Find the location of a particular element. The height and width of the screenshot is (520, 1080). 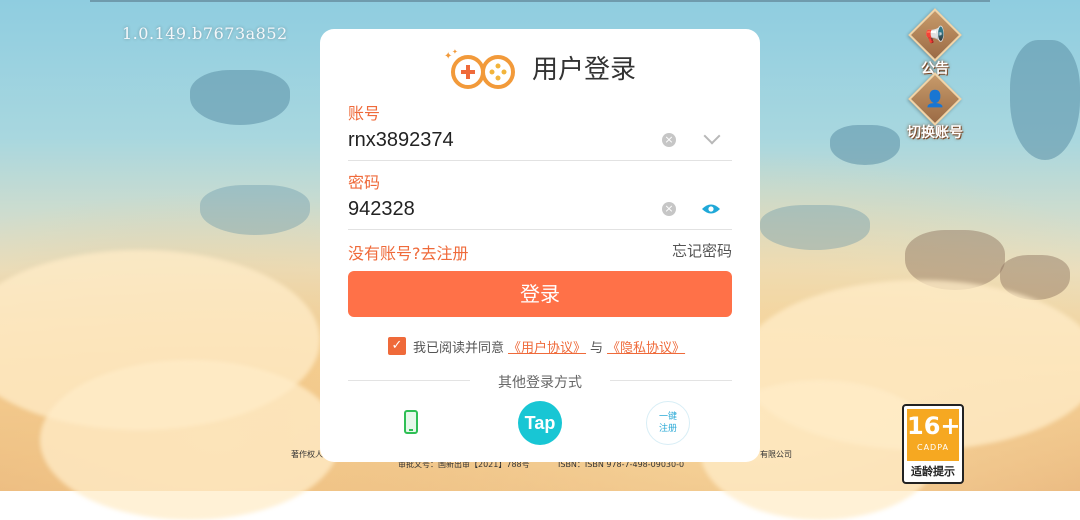

announcement-button: 📢 公告 is located at coordinates (935, 43).